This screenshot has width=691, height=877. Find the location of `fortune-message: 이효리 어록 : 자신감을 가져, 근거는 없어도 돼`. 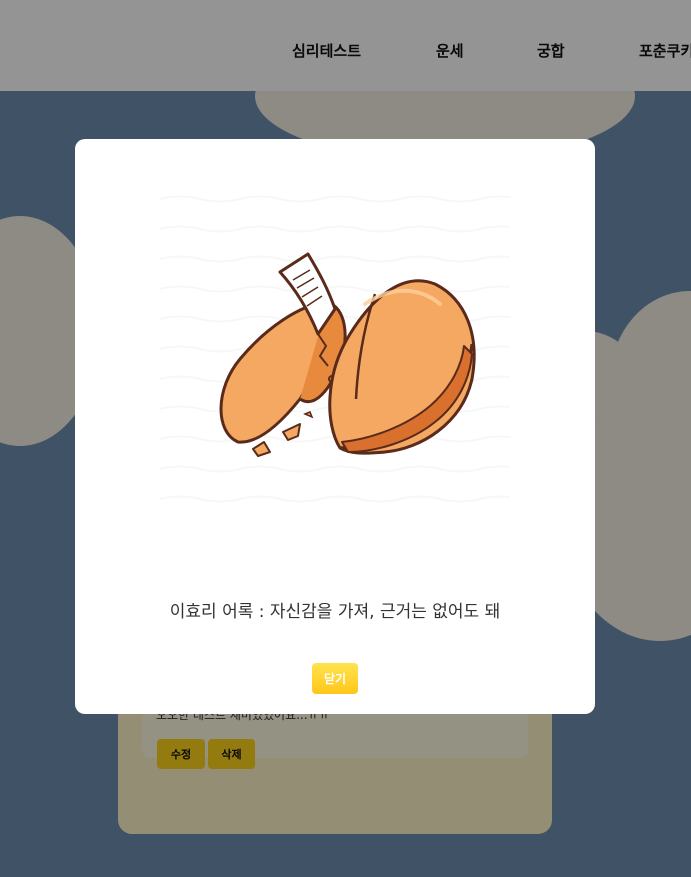

fortune-message: 이효리 어록 : 자신감을 가져, 근거는 없어도 돼 is located at coordinates (335, 612).